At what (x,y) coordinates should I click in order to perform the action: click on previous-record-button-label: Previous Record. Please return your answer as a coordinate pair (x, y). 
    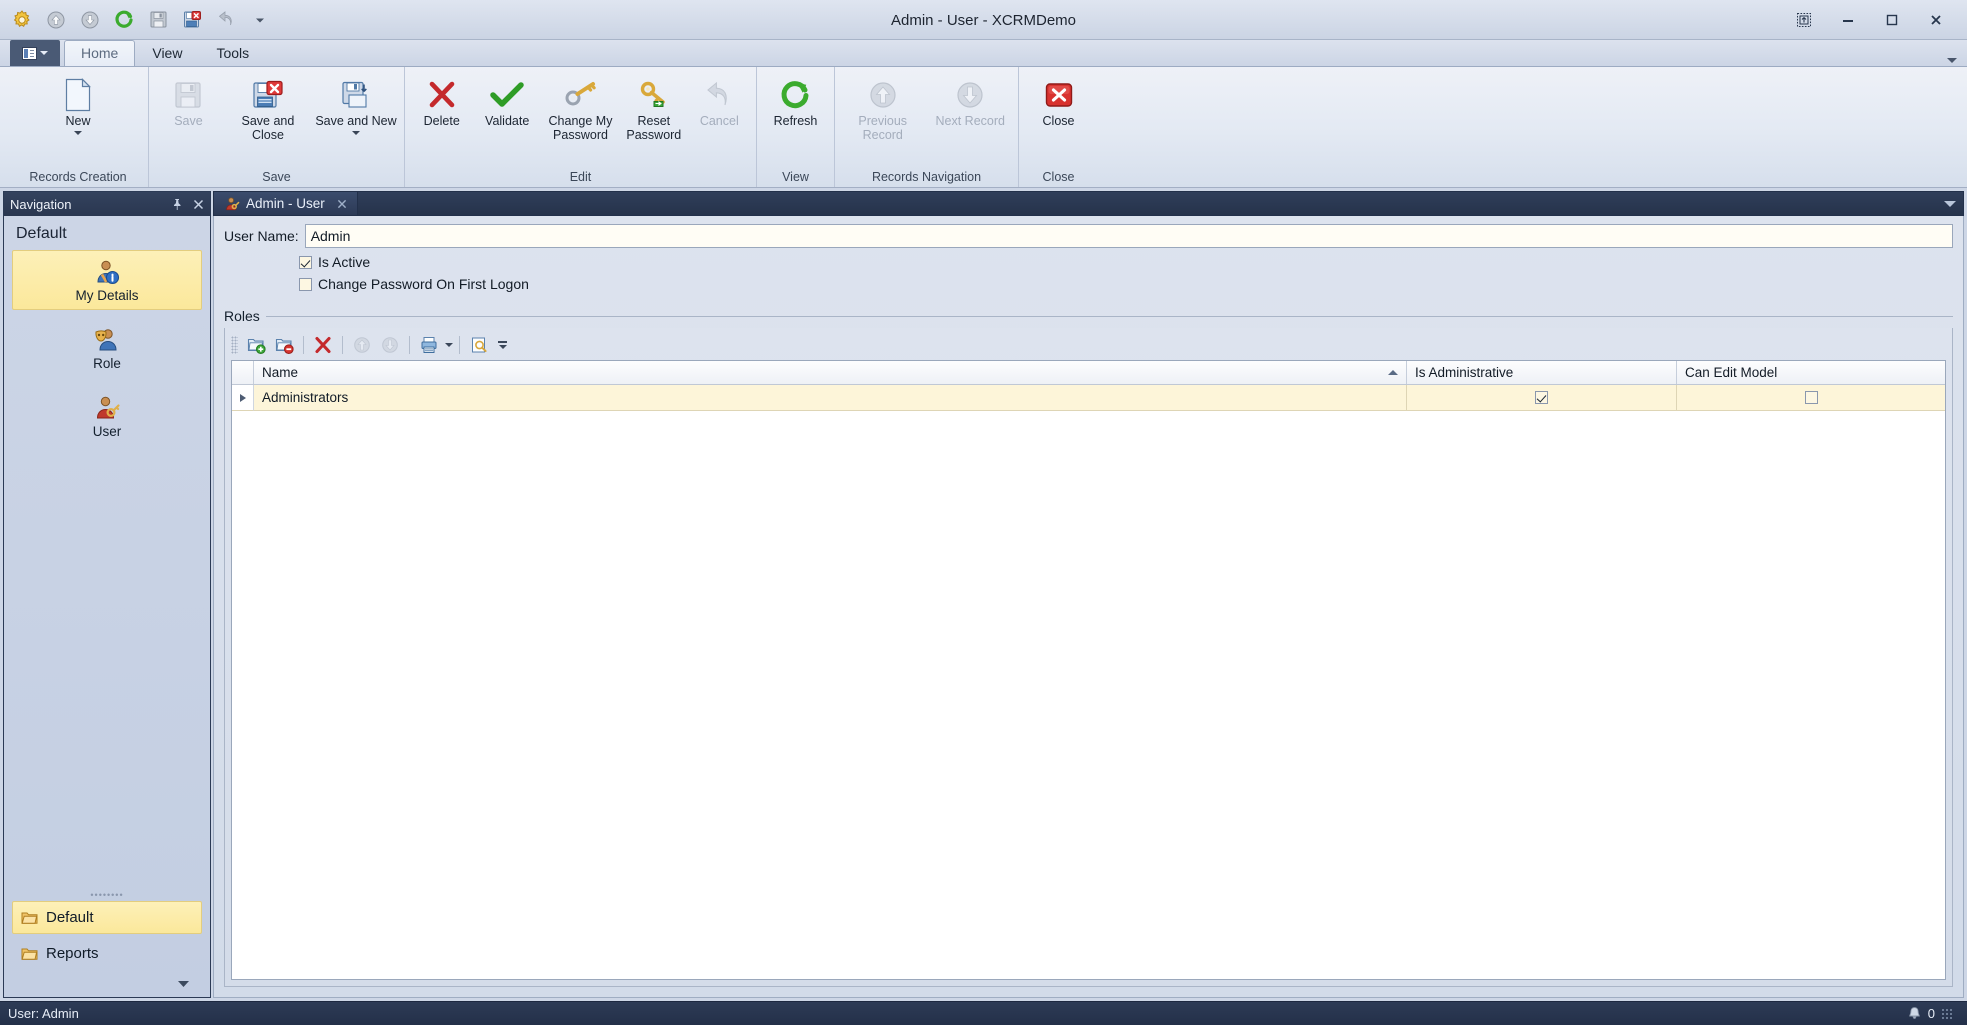
    Looking at the image, I should click on (883, 128).